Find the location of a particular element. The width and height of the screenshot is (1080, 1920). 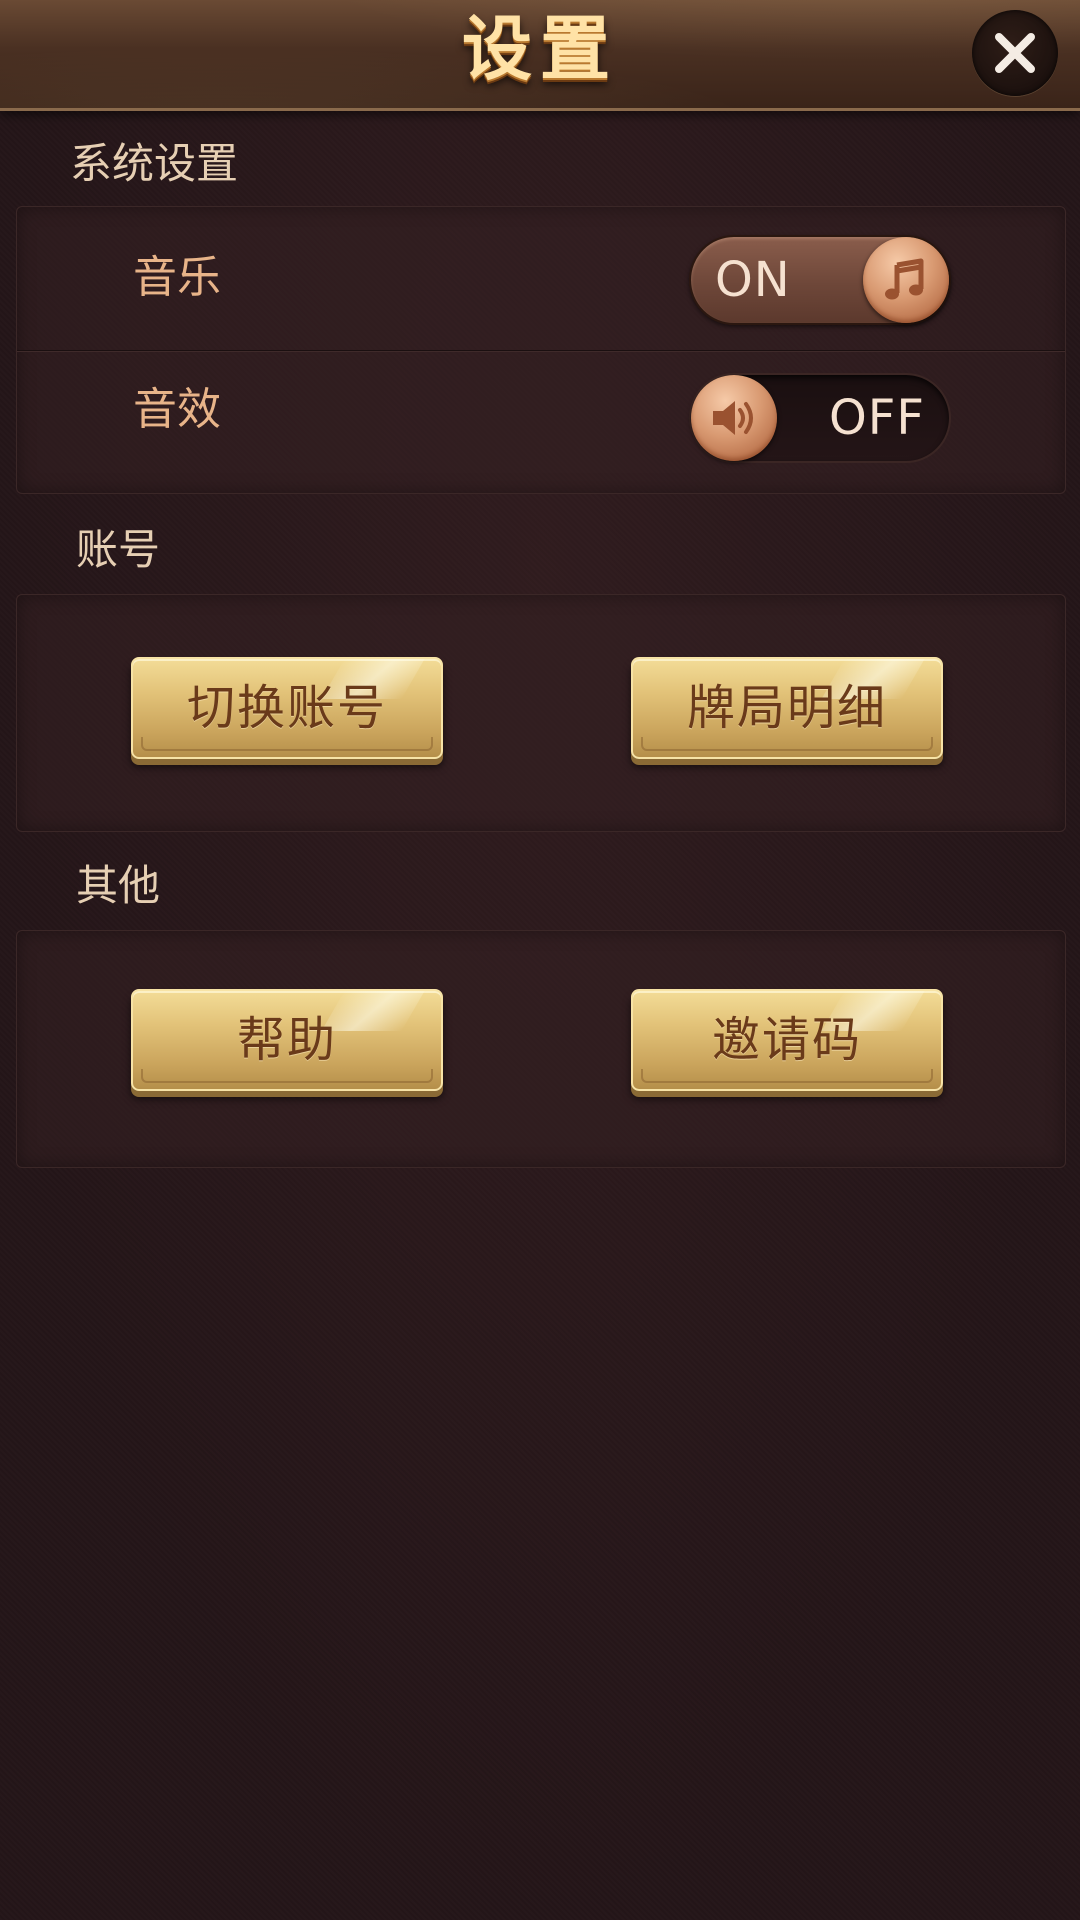

close-button is located at coordinates (1015, 53).